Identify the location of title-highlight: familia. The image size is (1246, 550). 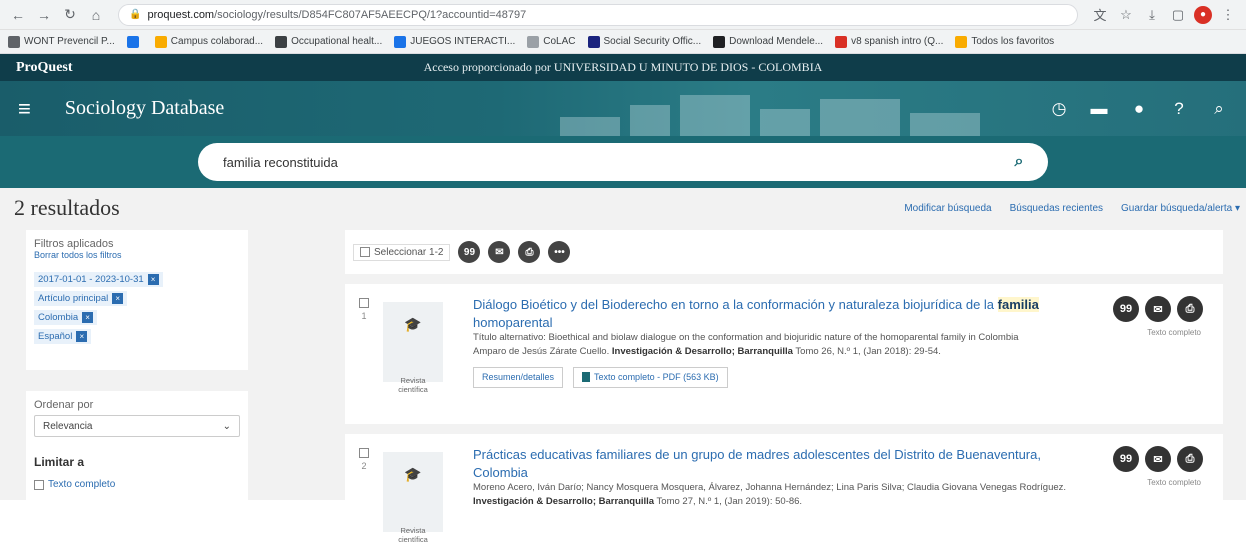
(1018, 304).